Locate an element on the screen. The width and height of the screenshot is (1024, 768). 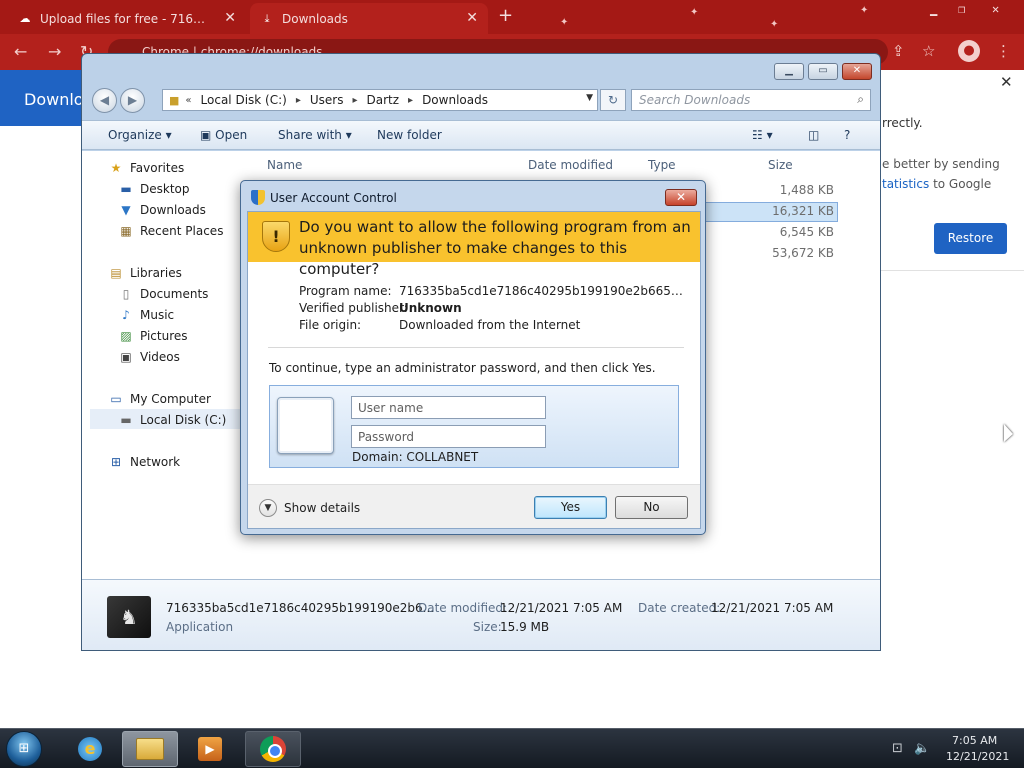
open-button: ▣ Open is located at coordinates (223, 135).